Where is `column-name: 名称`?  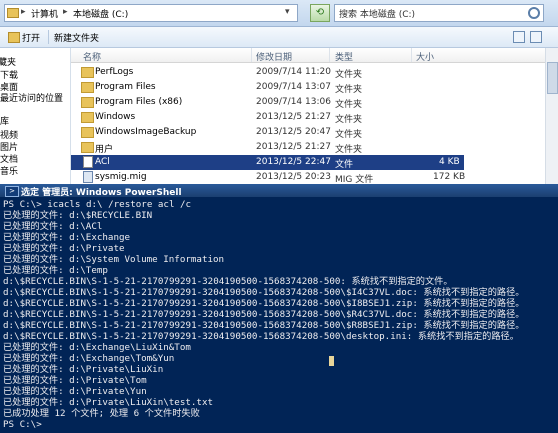
column-name: 名称 is located at coordinates (92, 56).